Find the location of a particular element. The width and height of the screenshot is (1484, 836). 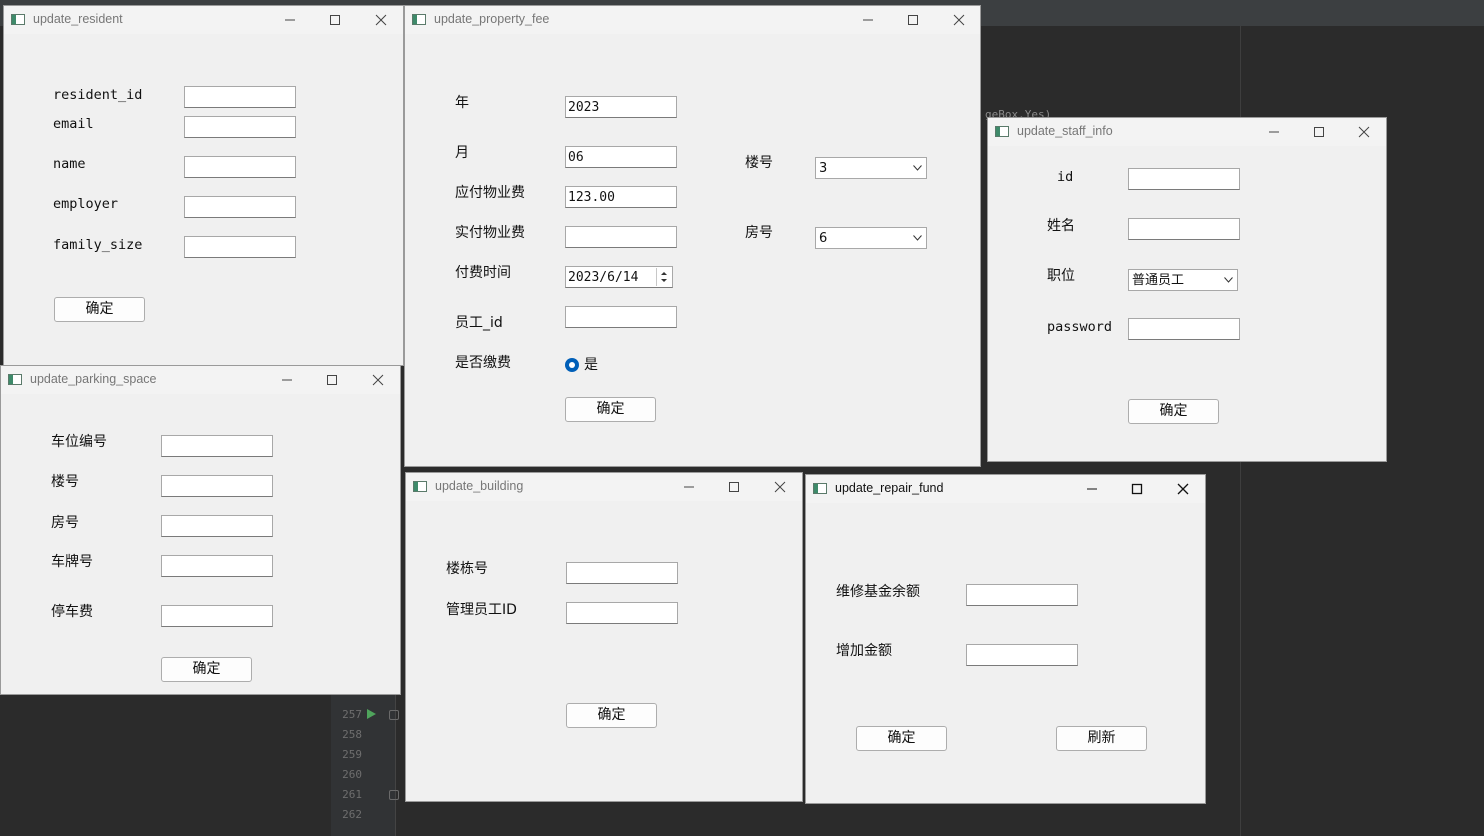

parking-fee-input is located at coordinates (217, 616).